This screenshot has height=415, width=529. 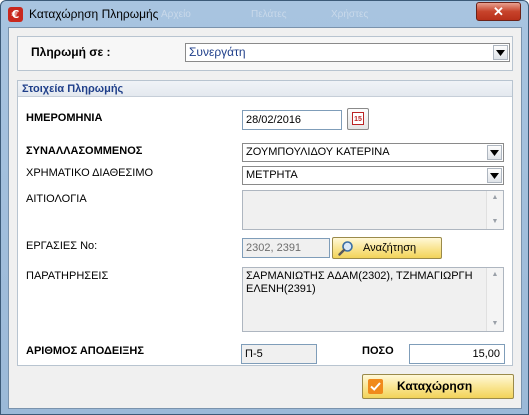 What do you see at coordinates (176, 14) in the screenshot?
I see `ghost-menu-item: Αρχείο` at bounding box center [176, 14].